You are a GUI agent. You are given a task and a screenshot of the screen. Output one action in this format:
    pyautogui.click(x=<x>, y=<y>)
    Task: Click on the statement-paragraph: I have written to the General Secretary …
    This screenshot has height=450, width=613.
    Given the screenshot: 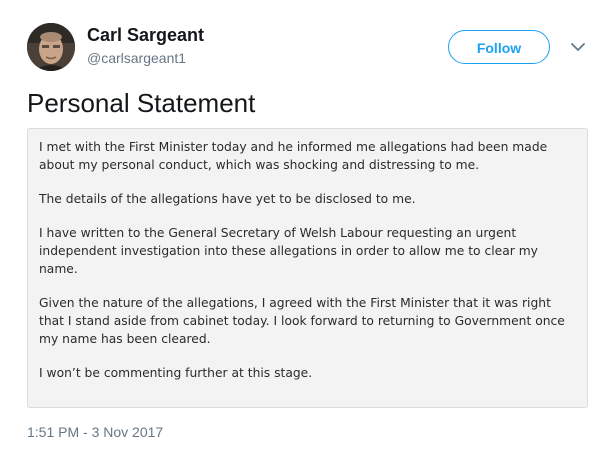 What is the action you would take?
    pyautogui.click(x=288, y=251)
    